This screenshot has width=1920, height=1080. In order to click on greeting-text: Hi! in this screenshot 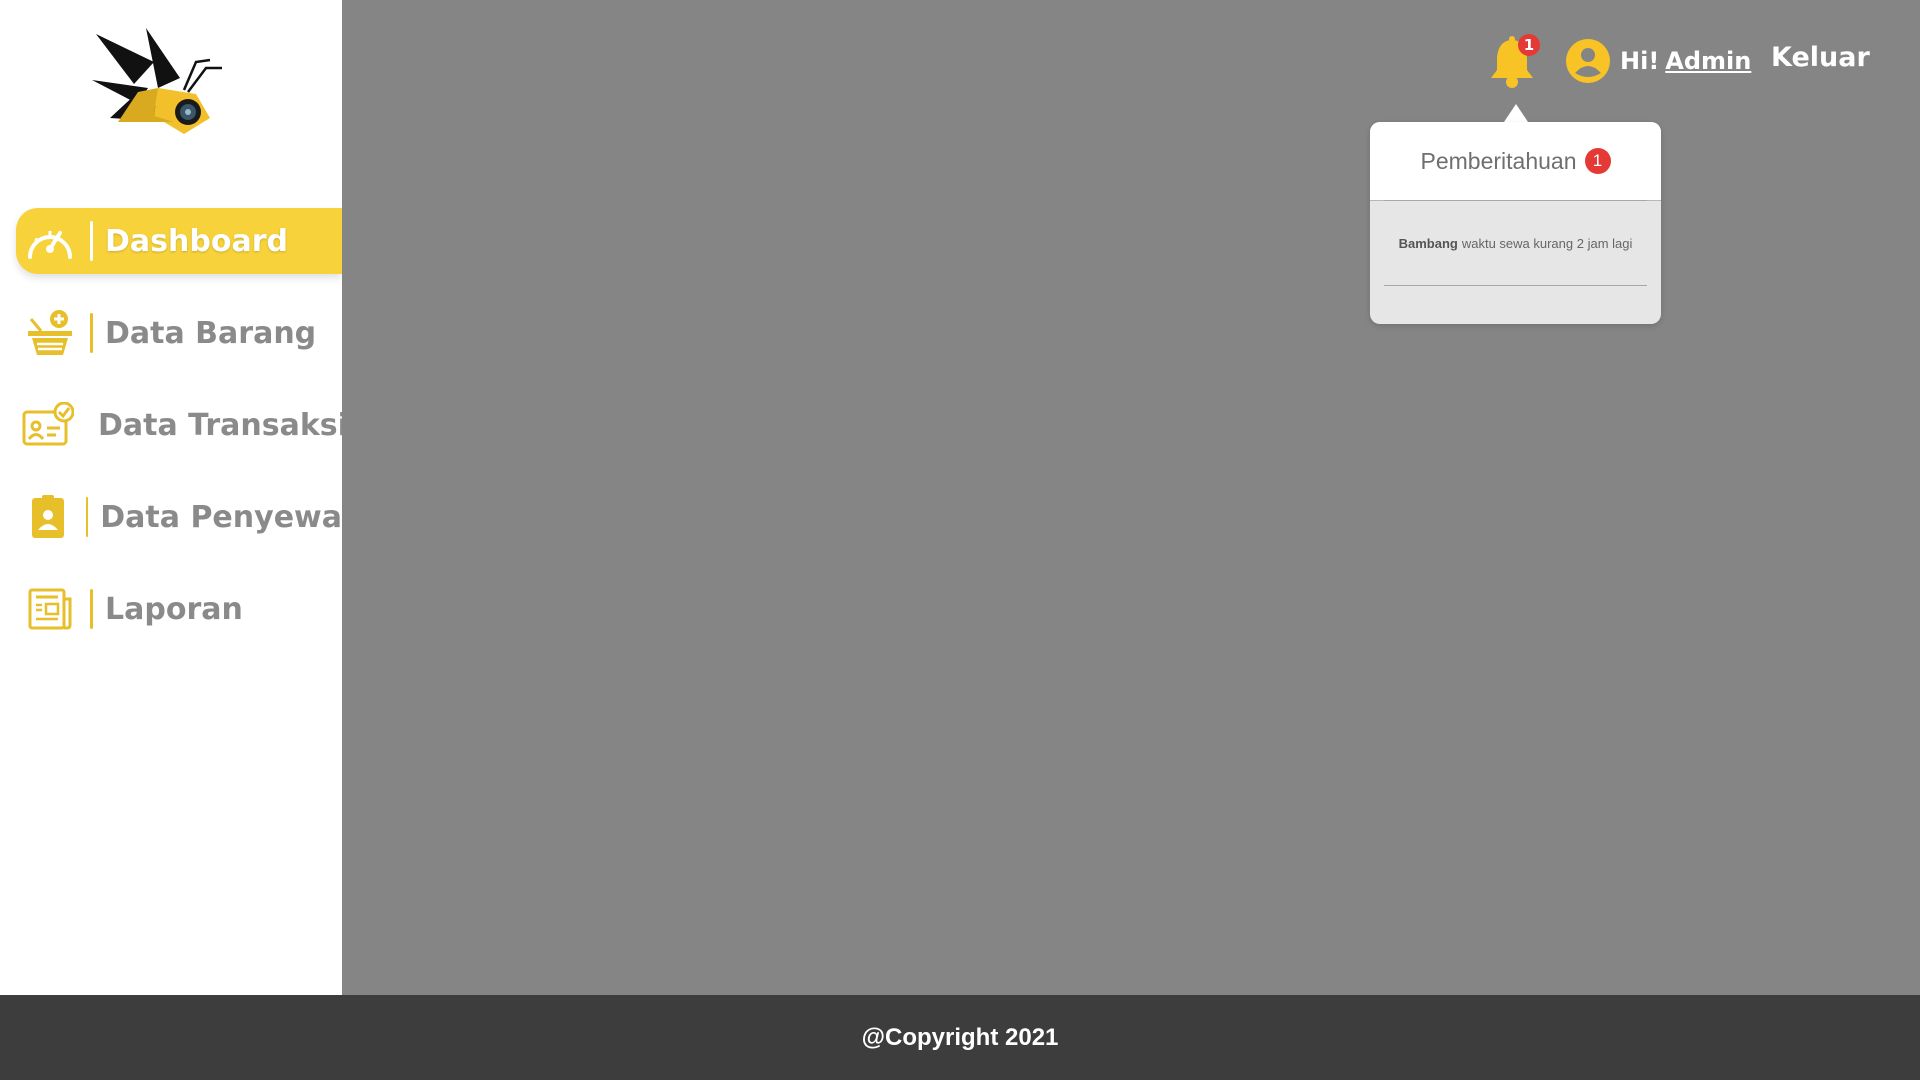, I will do `click(1640, 61)`.